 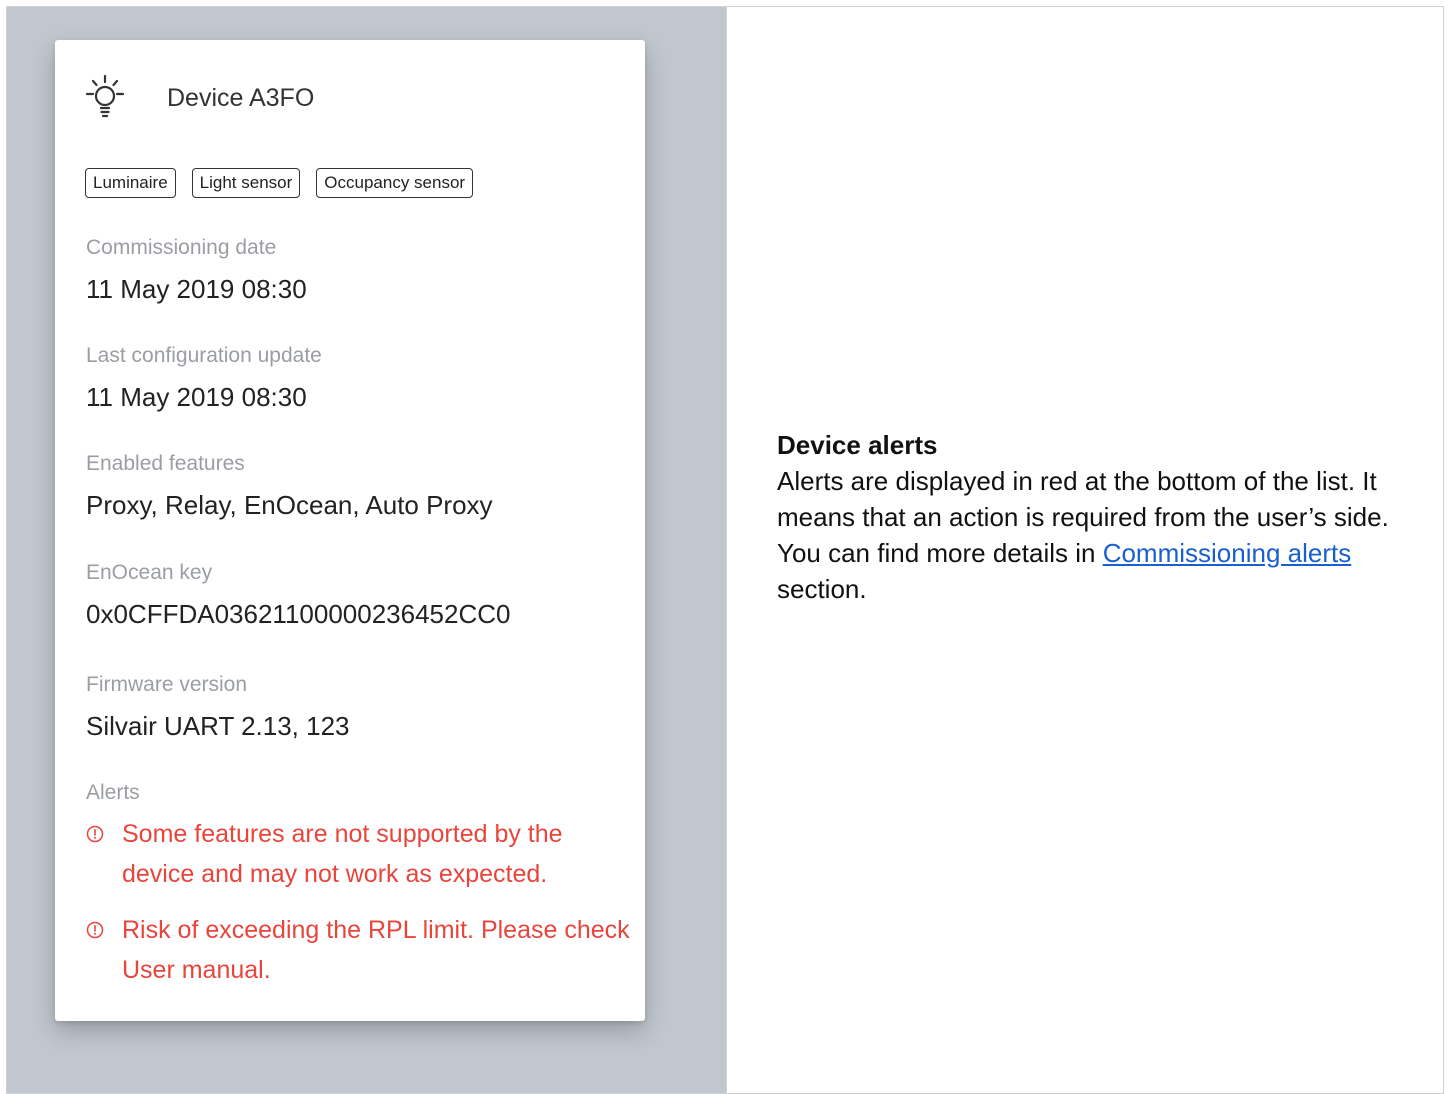 I want to click on field-commissioning-date: Commissioning date 11 May 2019 08:30, so click(x=196, y=270).